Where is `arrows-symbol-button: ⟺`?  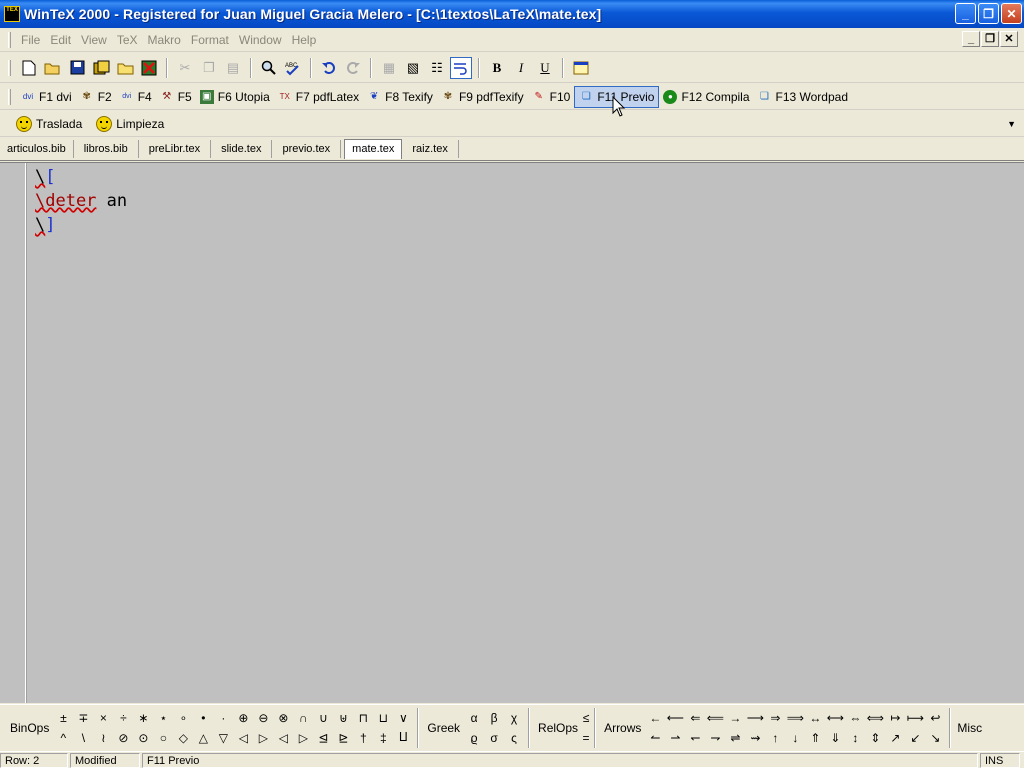
arrows-symbol-button: ⟺ is located at coordinates (875, 718).